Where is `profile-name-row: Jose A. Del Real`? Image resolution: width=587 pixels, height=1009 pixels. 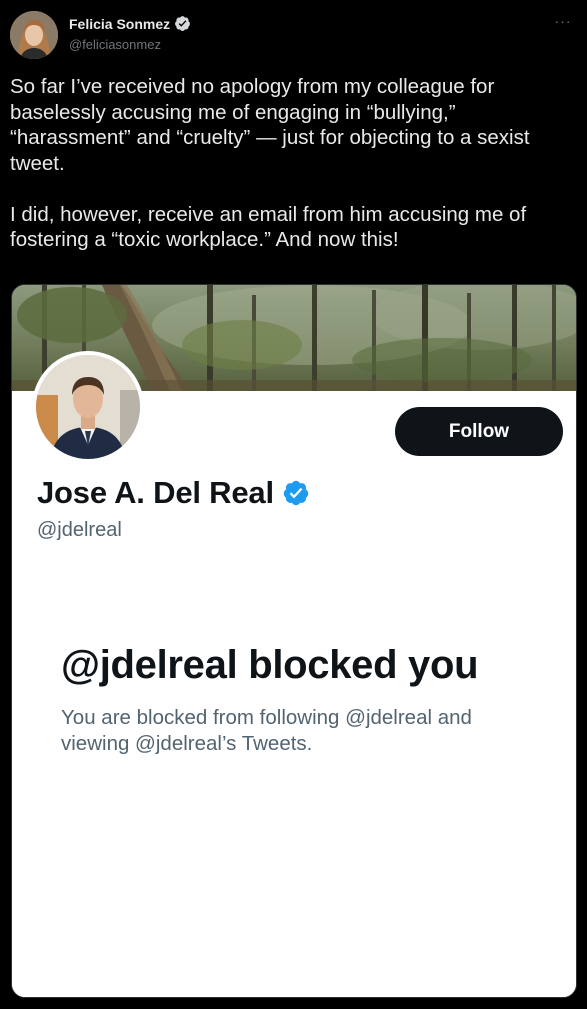
profile-name-row: Jose A. Del Real is located at coordinates (173, 493).